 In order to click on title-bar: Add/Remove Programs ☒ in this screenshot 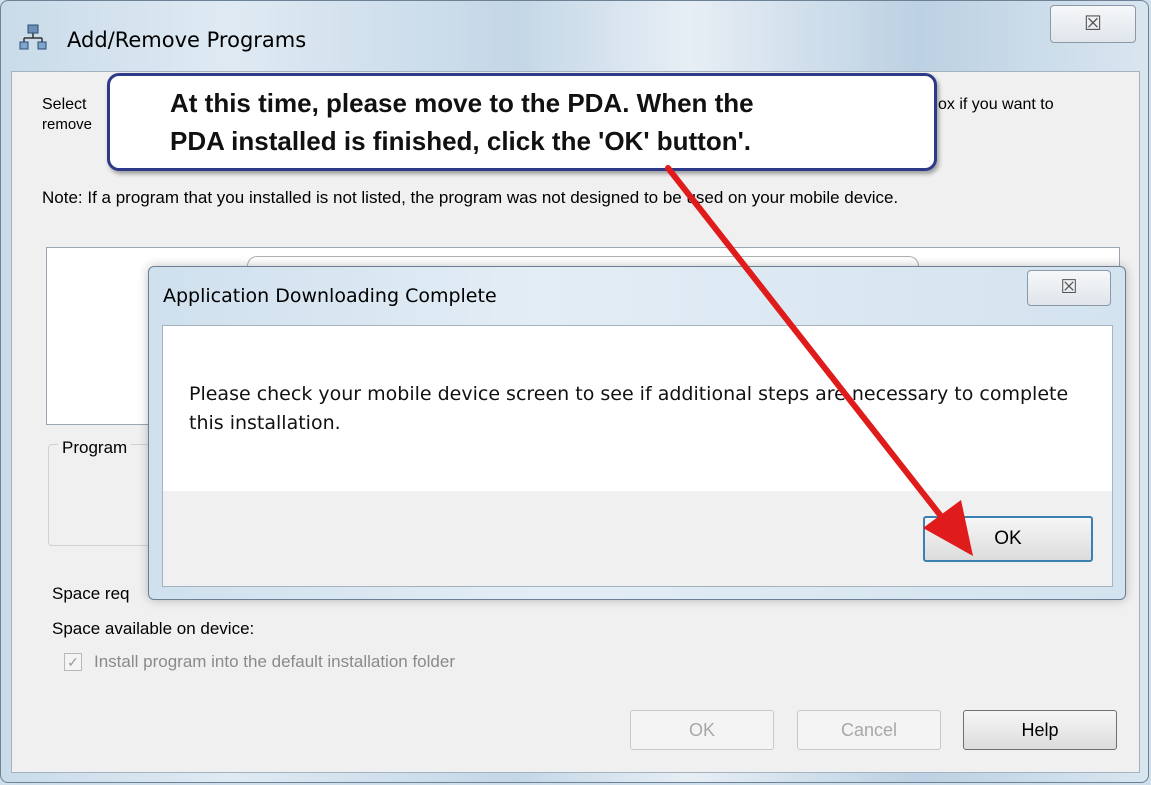, I will do `click(574, 36)`.